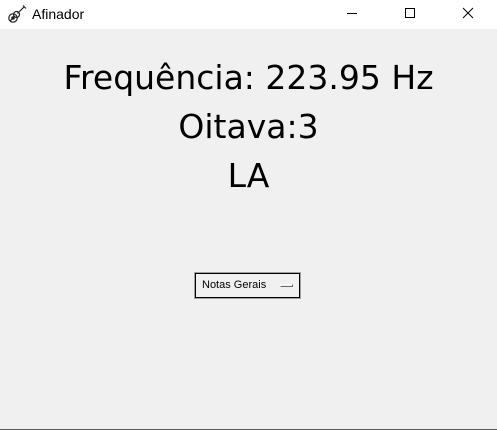 This screenshot has width=497, height=430. I want to click on close-button, so click(468, 14).